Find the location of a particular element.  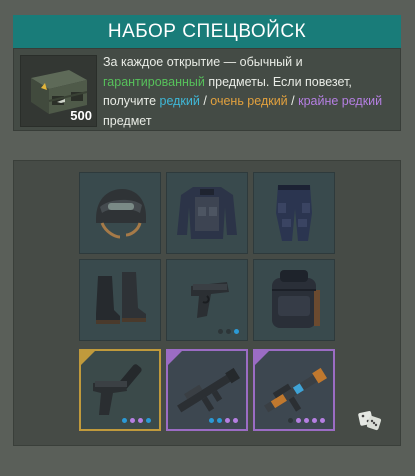

item-slot-camo-rifle is located at coordinates (294, 390).